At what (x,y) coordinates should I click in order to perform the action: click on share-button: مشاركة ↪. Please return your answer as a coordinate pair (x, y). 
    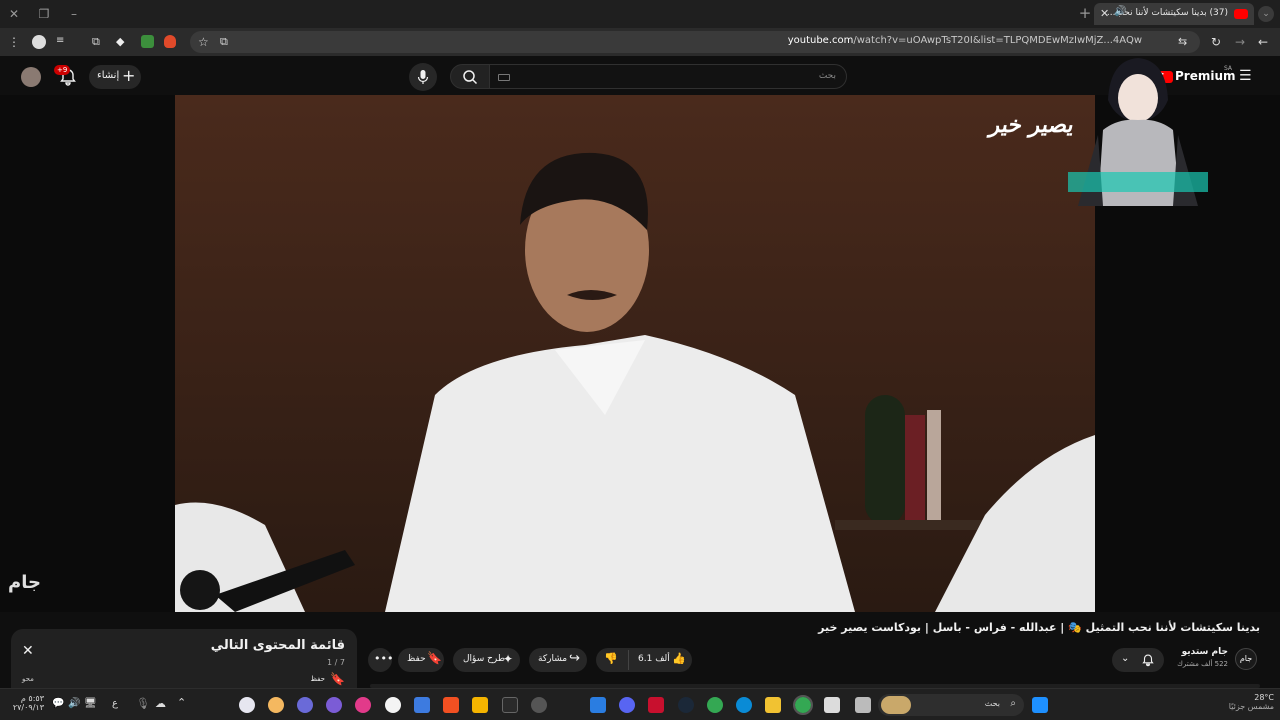
    Looking at the image, I should click on (558, 660).